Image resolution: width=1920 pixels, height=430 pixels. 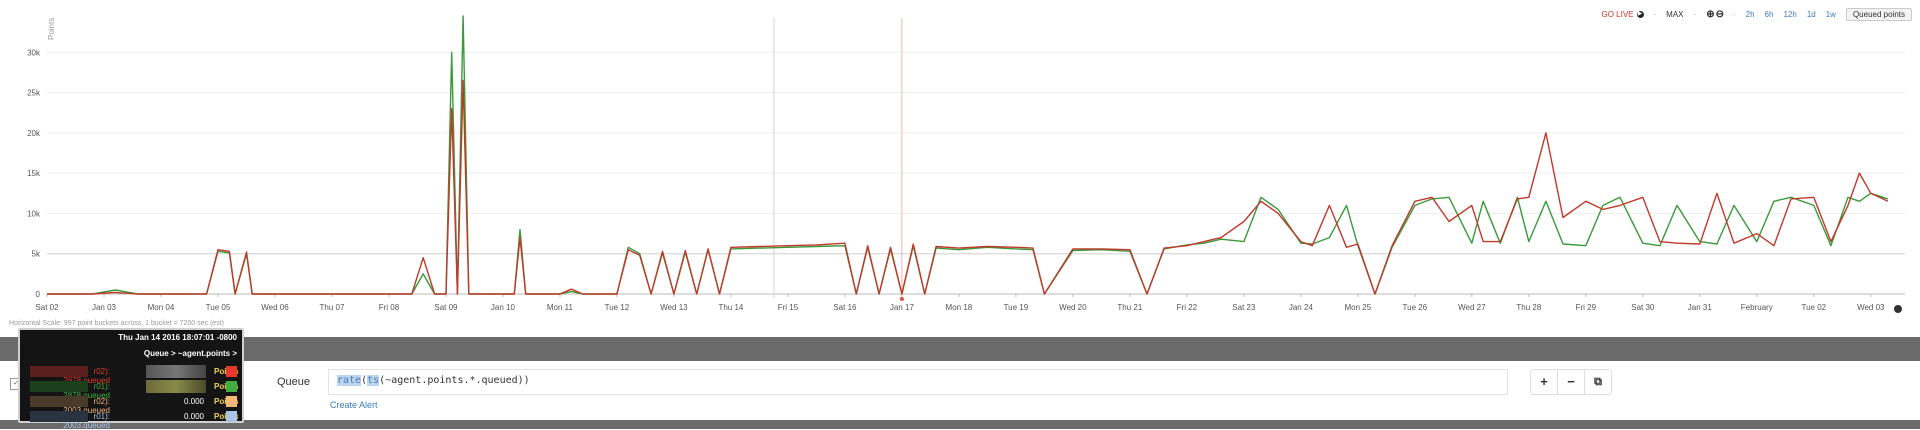 What do you see at coordinates (131, 419) in the screenshot?
I see `tooltip-row: r01): 2003.queued 0.000 Points` at bounding box center [131, 419].